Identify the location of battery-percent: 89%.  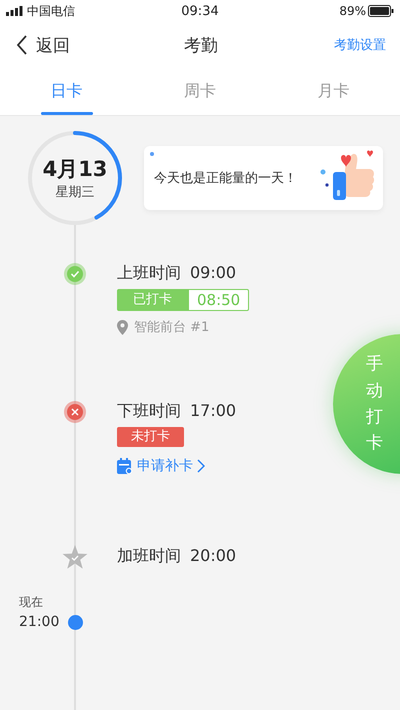
(352, 11).